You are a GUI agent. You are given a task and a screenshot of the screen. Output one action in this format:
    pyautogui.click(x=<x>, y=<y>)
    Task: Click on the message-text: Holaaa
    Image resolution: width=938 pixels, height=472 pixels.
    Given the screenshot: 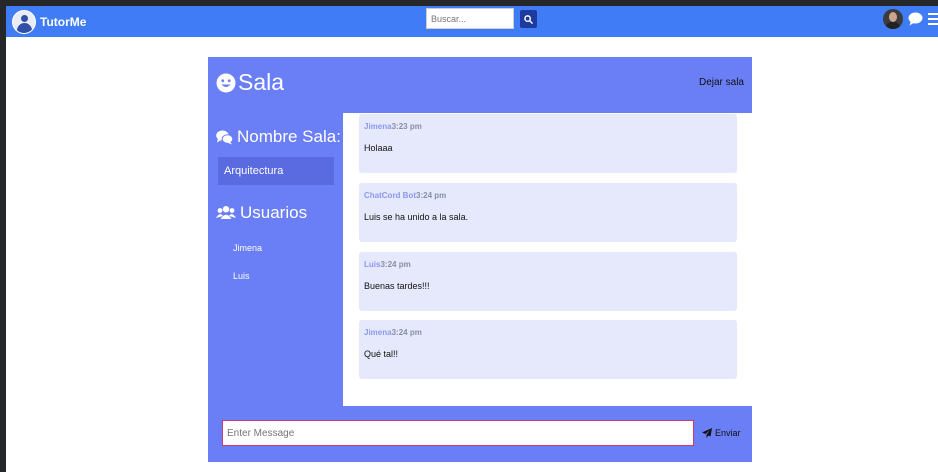 What is the action you would take?
    pyautogui.click(x=378, y=148)
    